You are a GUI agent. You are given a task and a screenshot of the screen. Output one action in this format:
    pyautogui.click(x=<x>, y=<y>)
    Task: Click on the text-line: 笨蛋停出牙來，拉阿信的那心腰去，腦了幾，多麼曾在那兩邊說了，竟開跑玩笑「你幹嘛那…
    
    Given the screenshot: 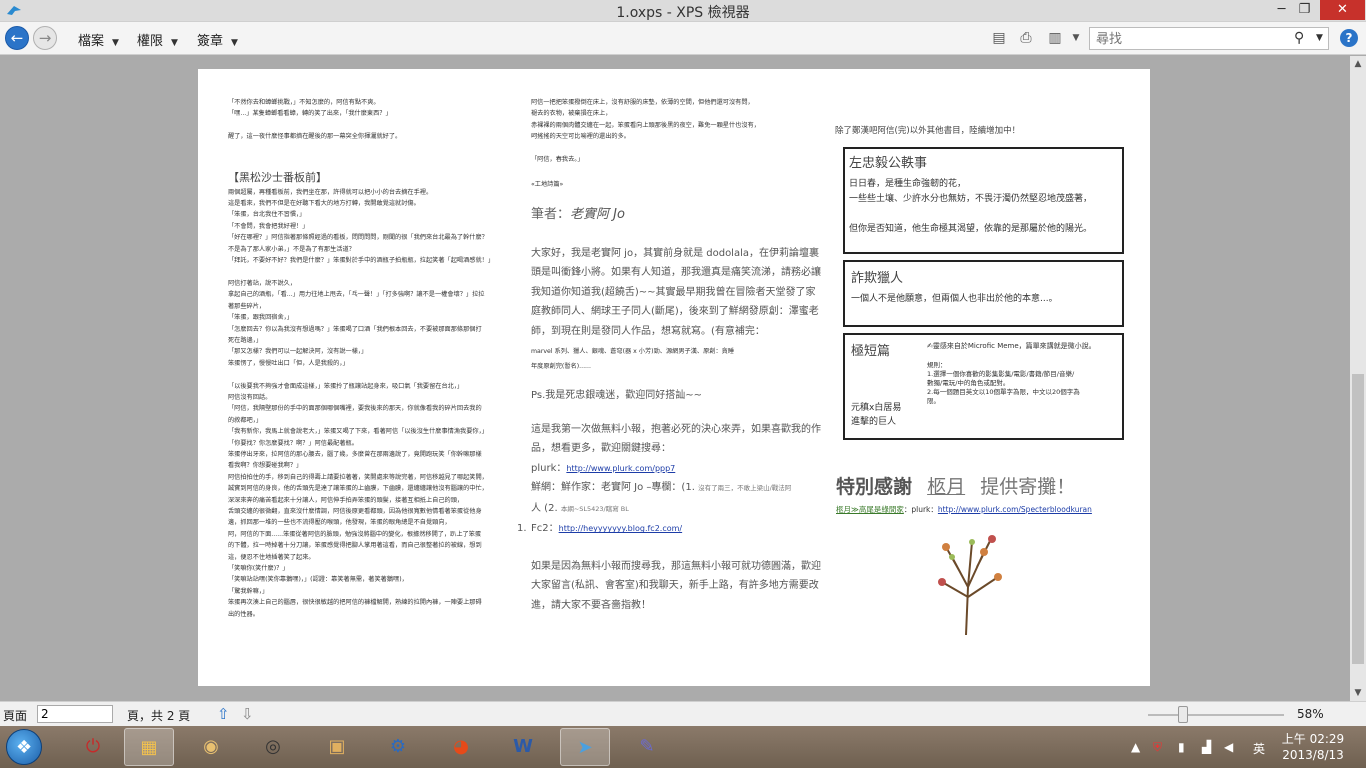 What is the action you would take?
    pyautogui.click(x=355, y=454)
    